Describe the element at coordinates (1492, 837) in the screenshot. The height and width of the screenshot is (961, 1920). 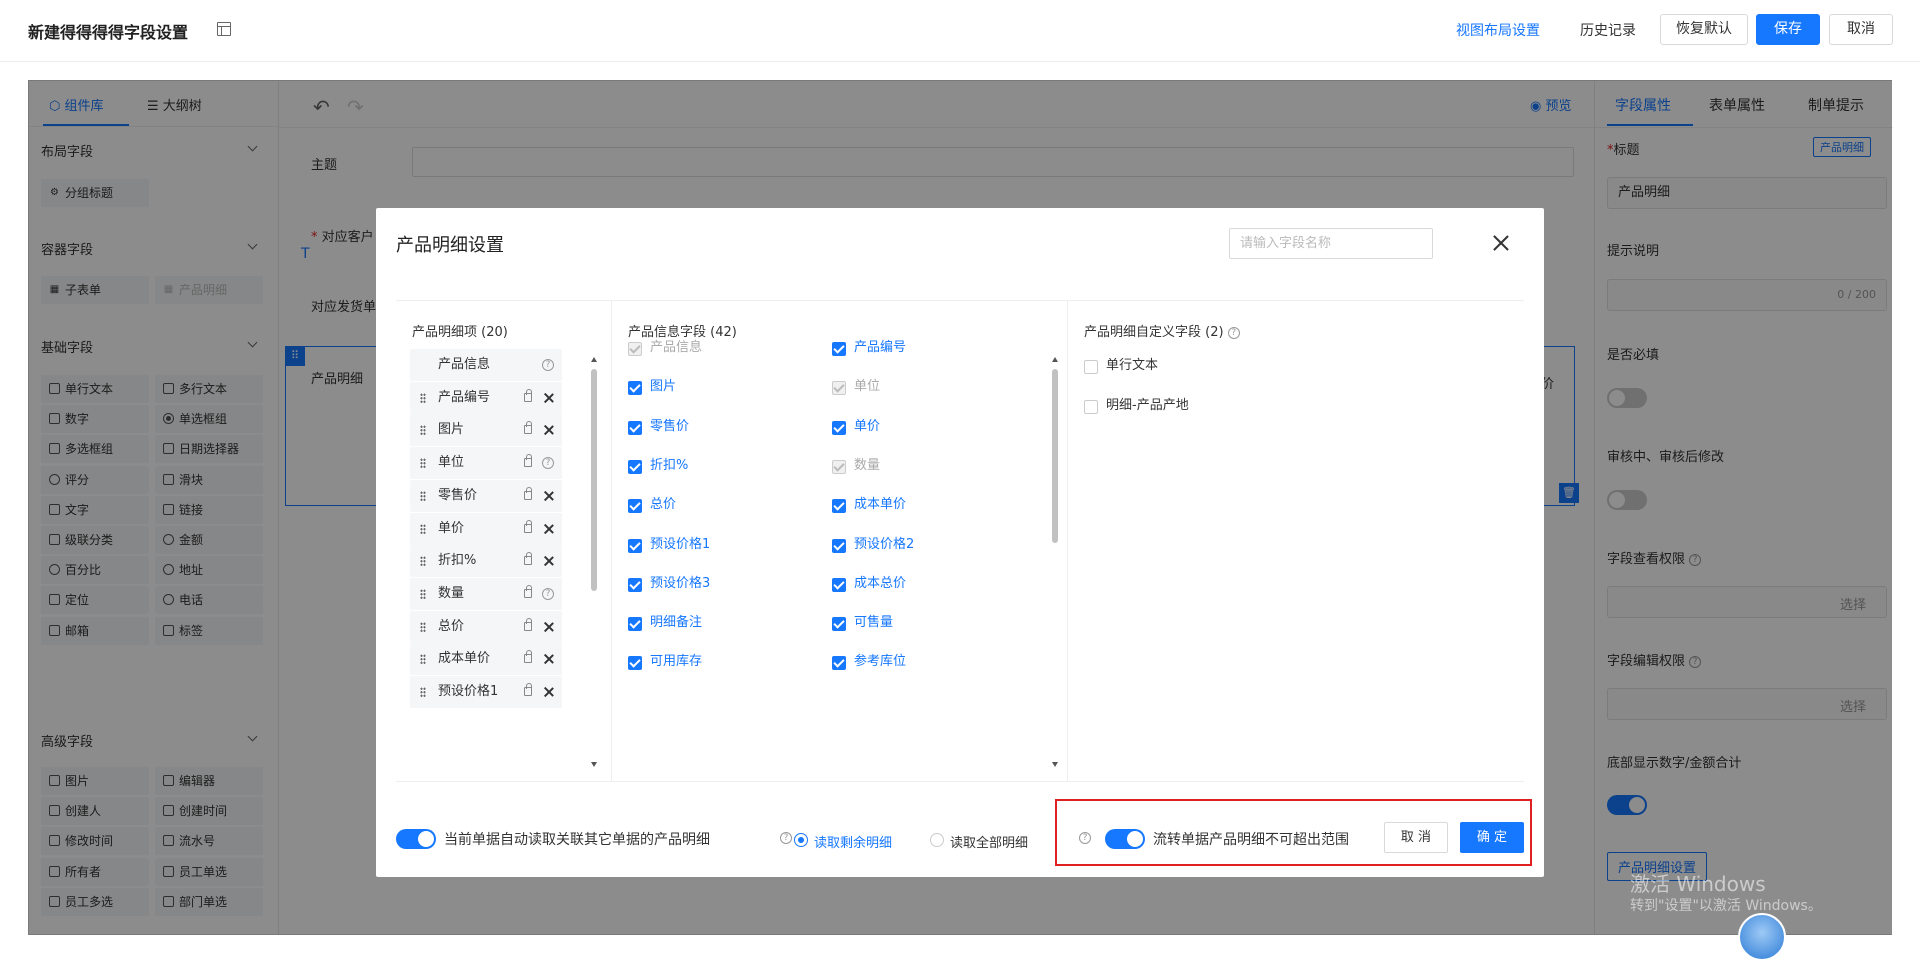
I see `modal-confirm-button: 确 定` at that location.